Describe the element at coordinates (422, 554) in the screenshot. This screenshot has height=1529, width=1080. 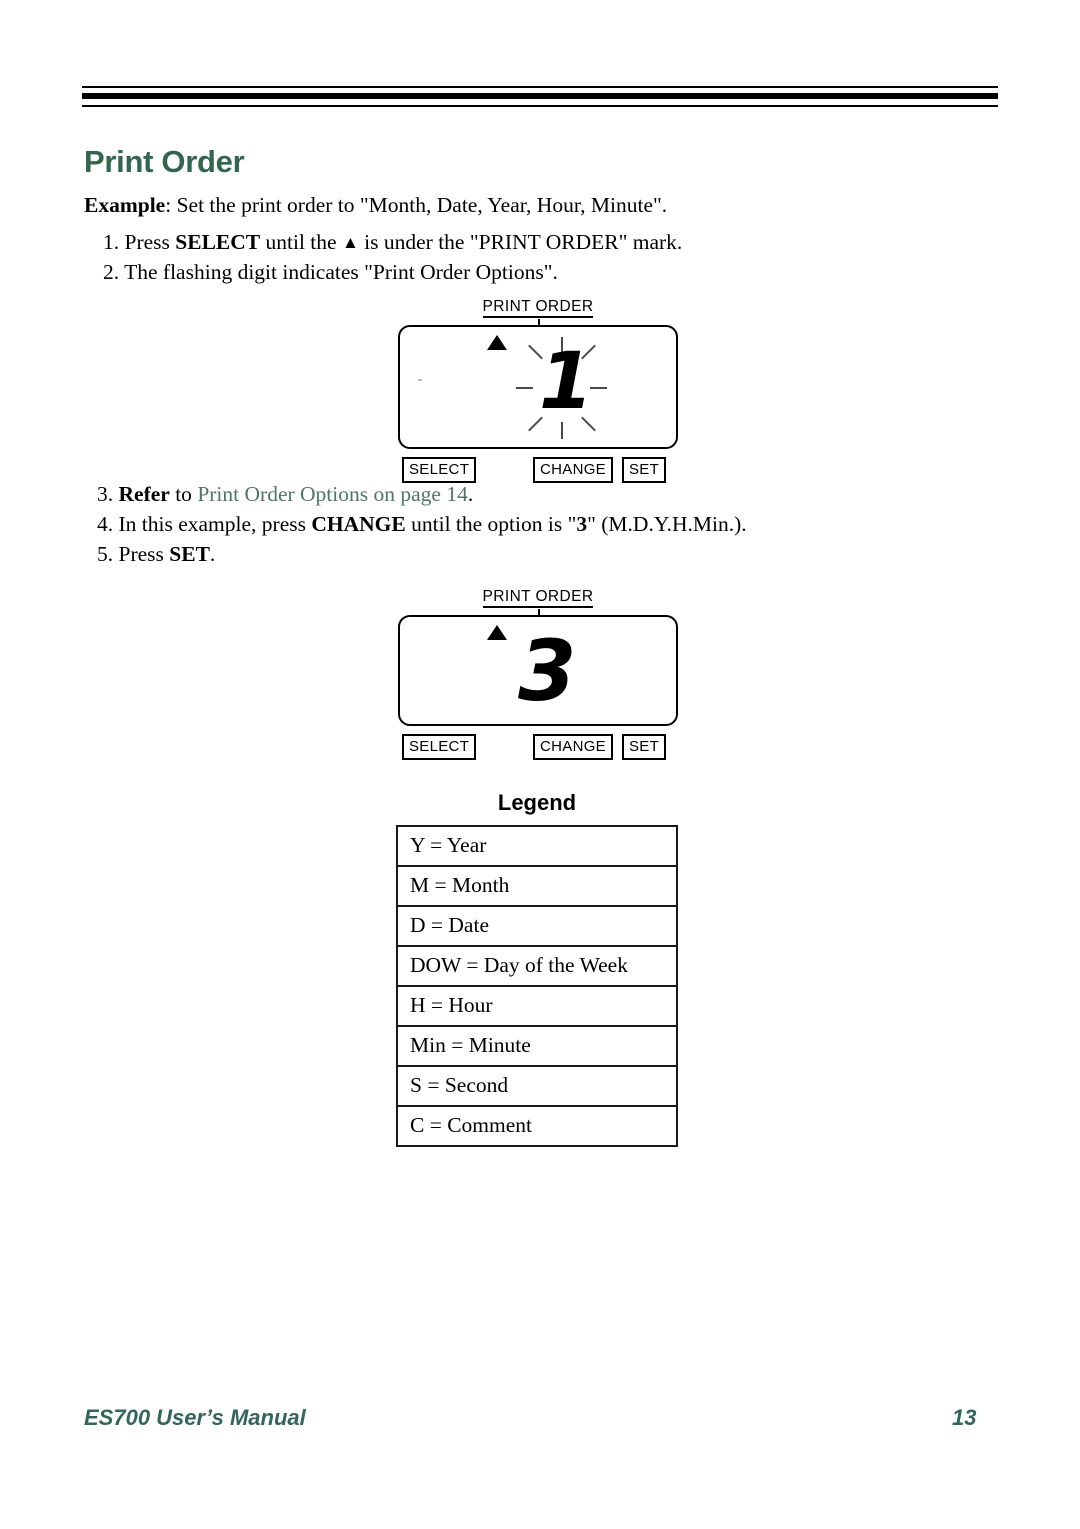
I see `step-5: 5. Press SET.` at that location.